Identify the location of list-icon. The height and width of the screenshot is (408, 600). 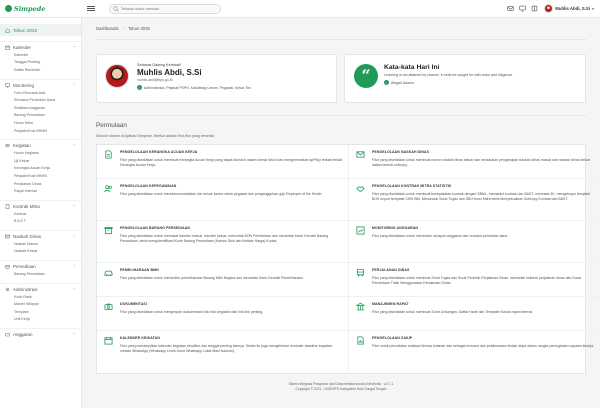
(7, 146).